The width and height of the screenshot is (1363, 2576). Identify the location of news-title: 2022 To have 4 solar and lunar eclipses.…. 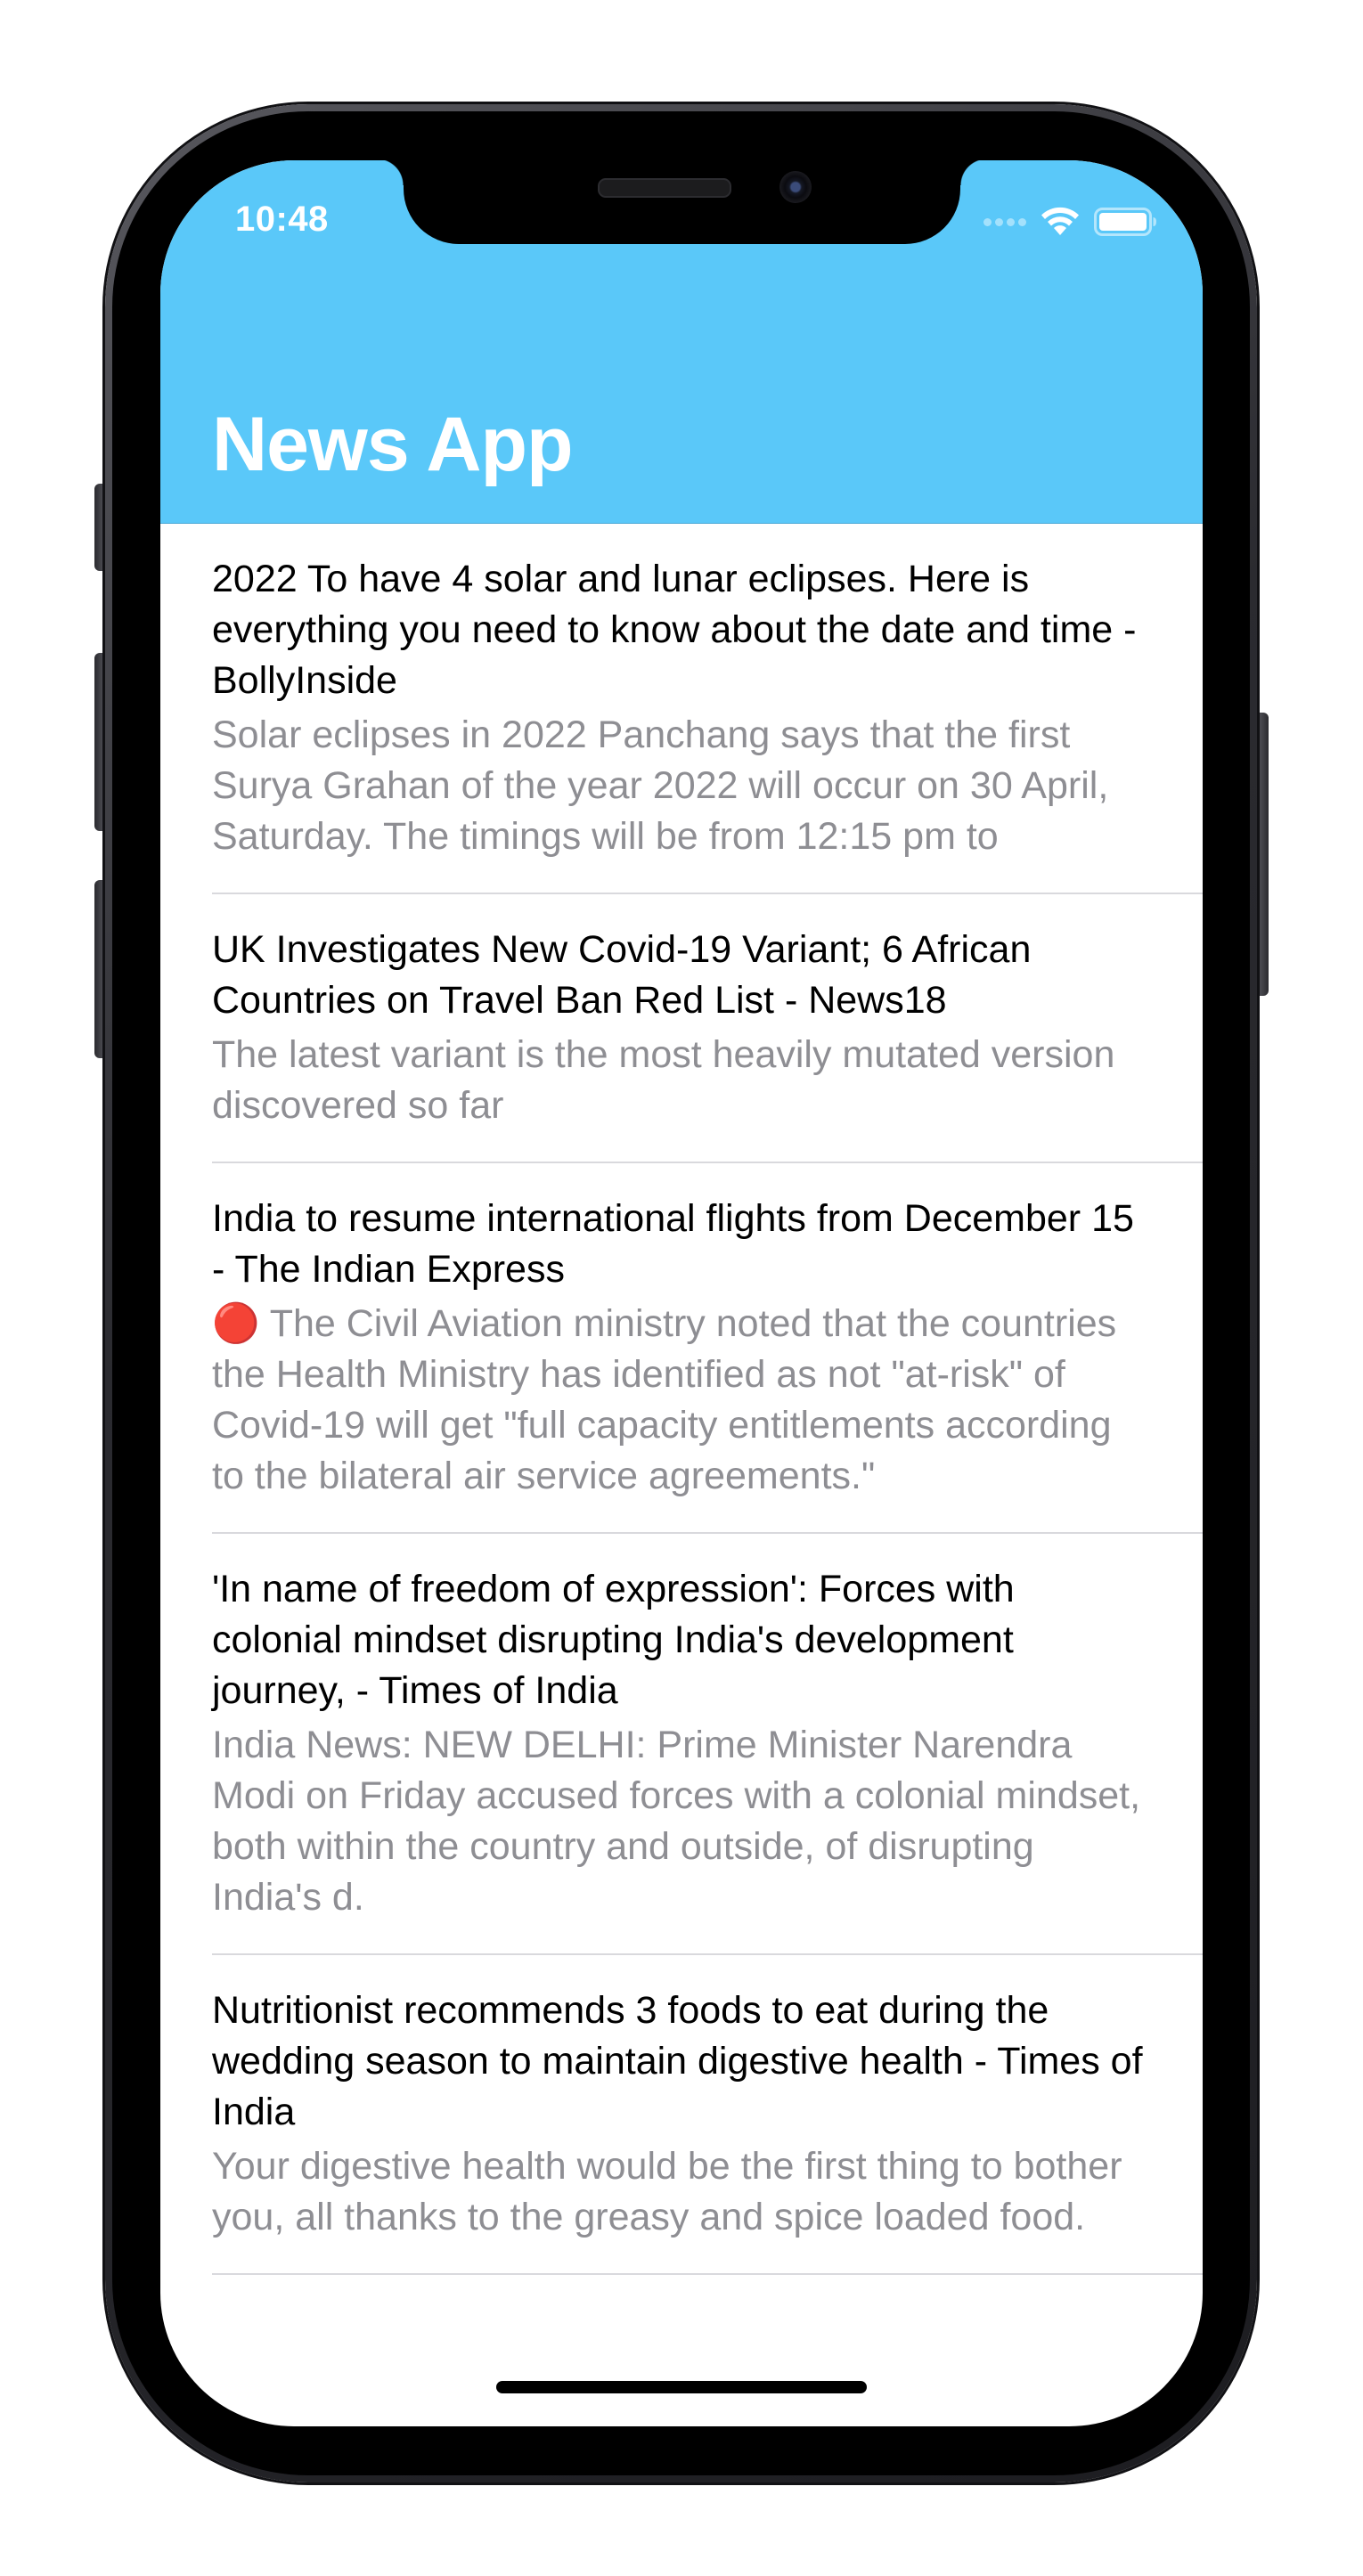
(674, 630).